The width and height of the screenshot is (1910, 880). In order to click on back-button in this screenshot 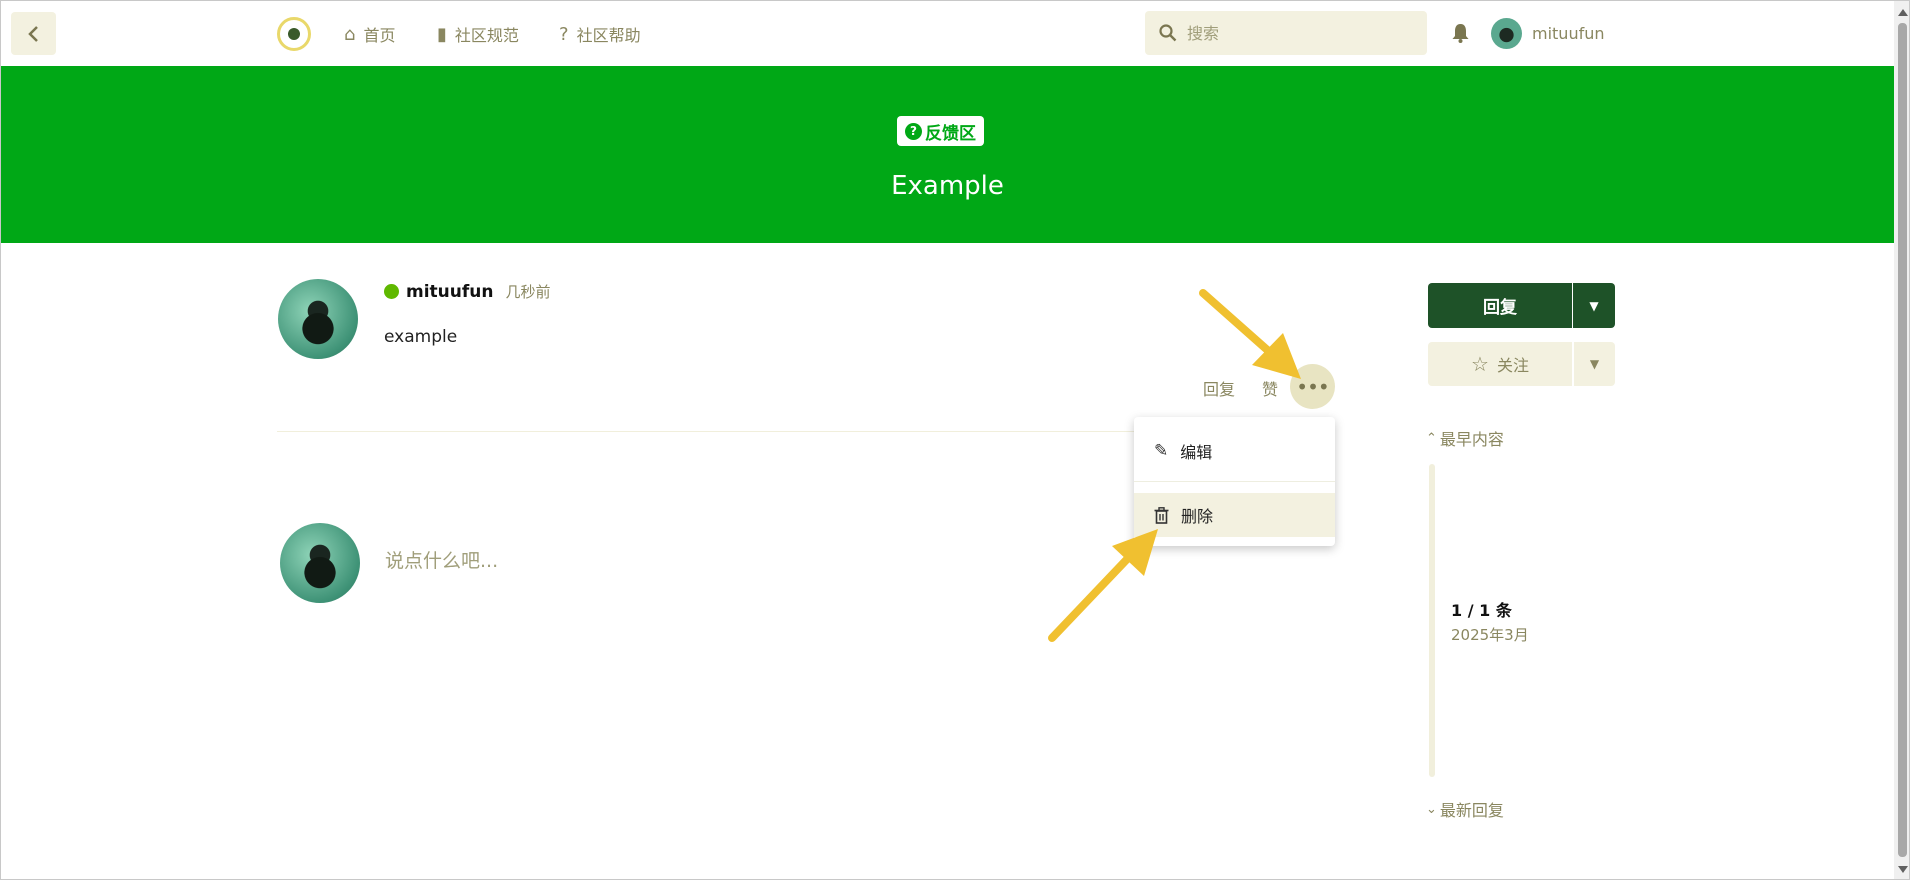, I will do `click(33, 33)`.